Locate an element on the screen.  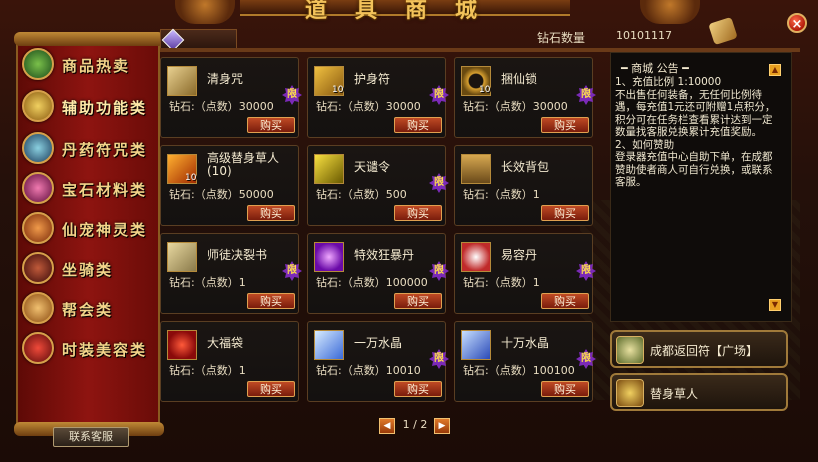
goods-item: 天谴令 限 钻石:（点数）500 购买 is located at coordinates (378, 185).